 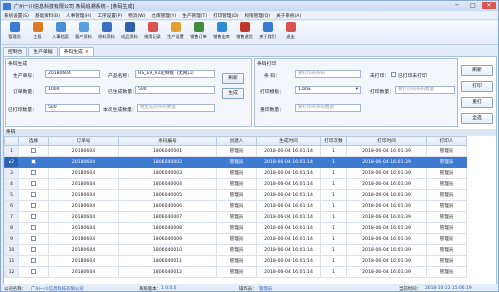 What do you see at coordinates (386, 141) in the screenshot?
I see `column-header: 打印时间` at bounding box center [386, 141].